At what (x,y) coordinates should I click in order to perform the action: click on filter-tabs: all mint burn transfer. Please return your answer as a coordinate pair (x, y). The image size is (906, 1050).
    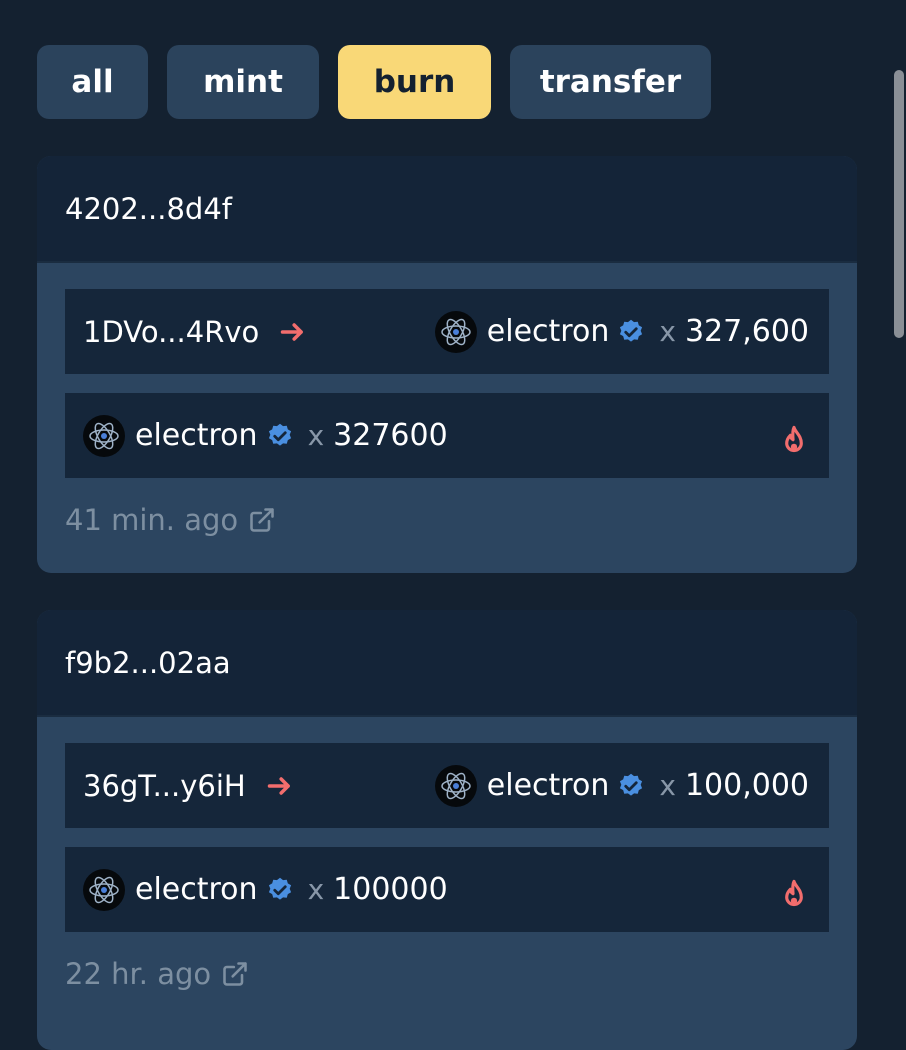
    Looking at the image, I should click on (374, 82).